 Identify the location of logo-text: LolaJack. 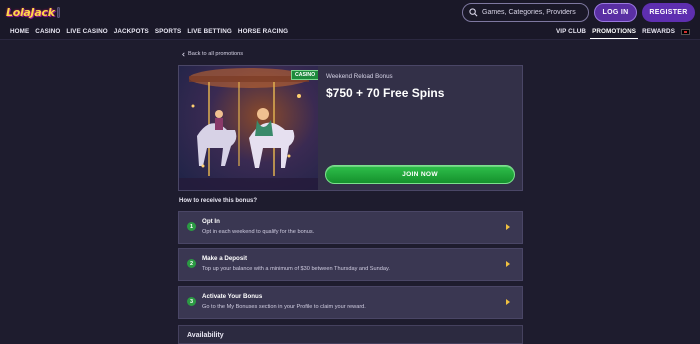
(30, 12).